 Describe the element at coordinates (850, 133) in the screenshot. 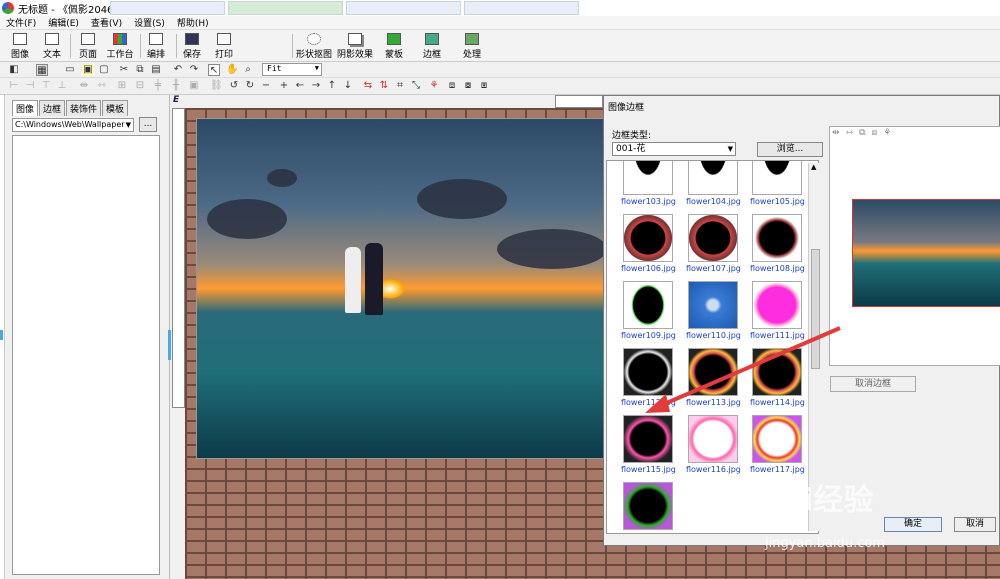

I see `preview-tool-icon: ⇿` at that location.